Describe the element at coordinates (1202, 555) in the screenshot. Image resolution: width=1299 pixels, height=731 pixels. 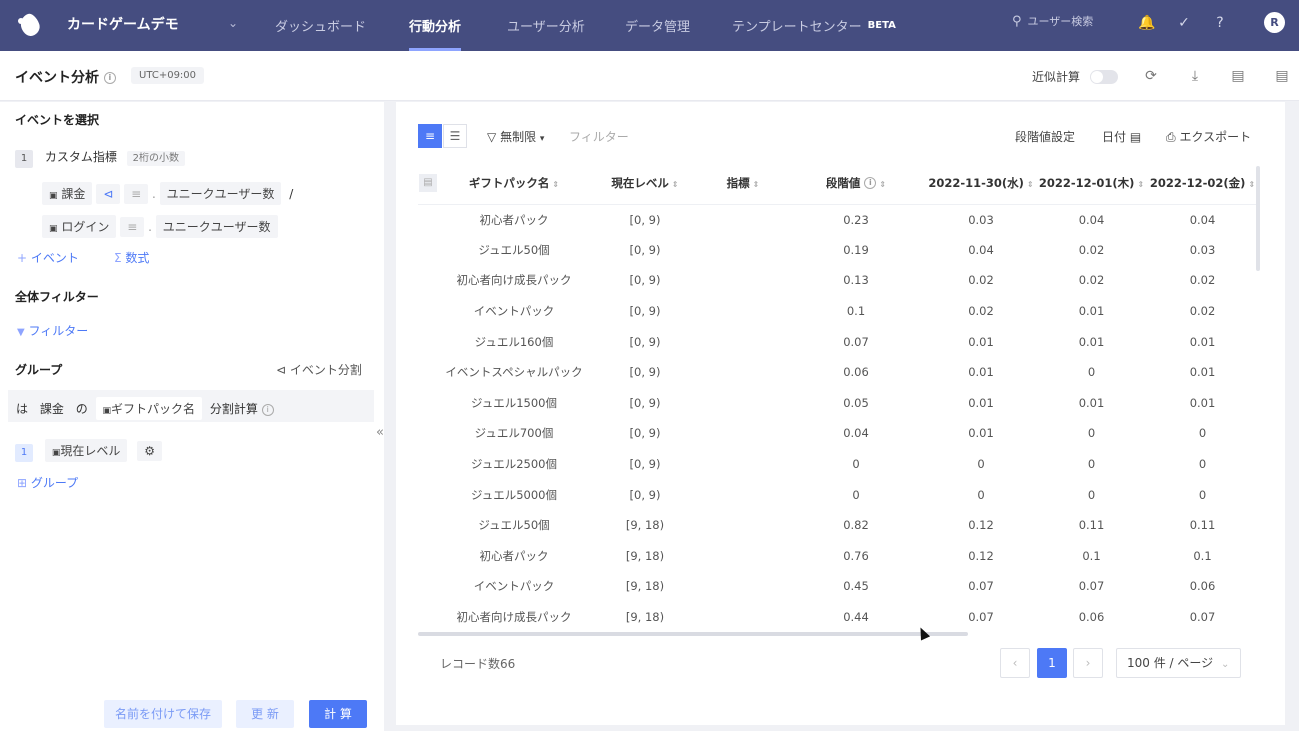
I see `cell-date-3: 0.1` at that location.